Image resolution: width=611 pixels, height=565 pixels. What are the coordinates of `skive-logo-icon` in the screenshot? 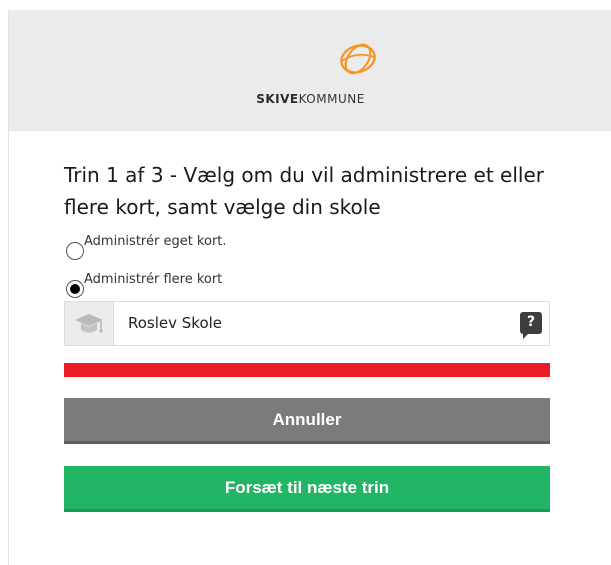 It's located at (358, 59).